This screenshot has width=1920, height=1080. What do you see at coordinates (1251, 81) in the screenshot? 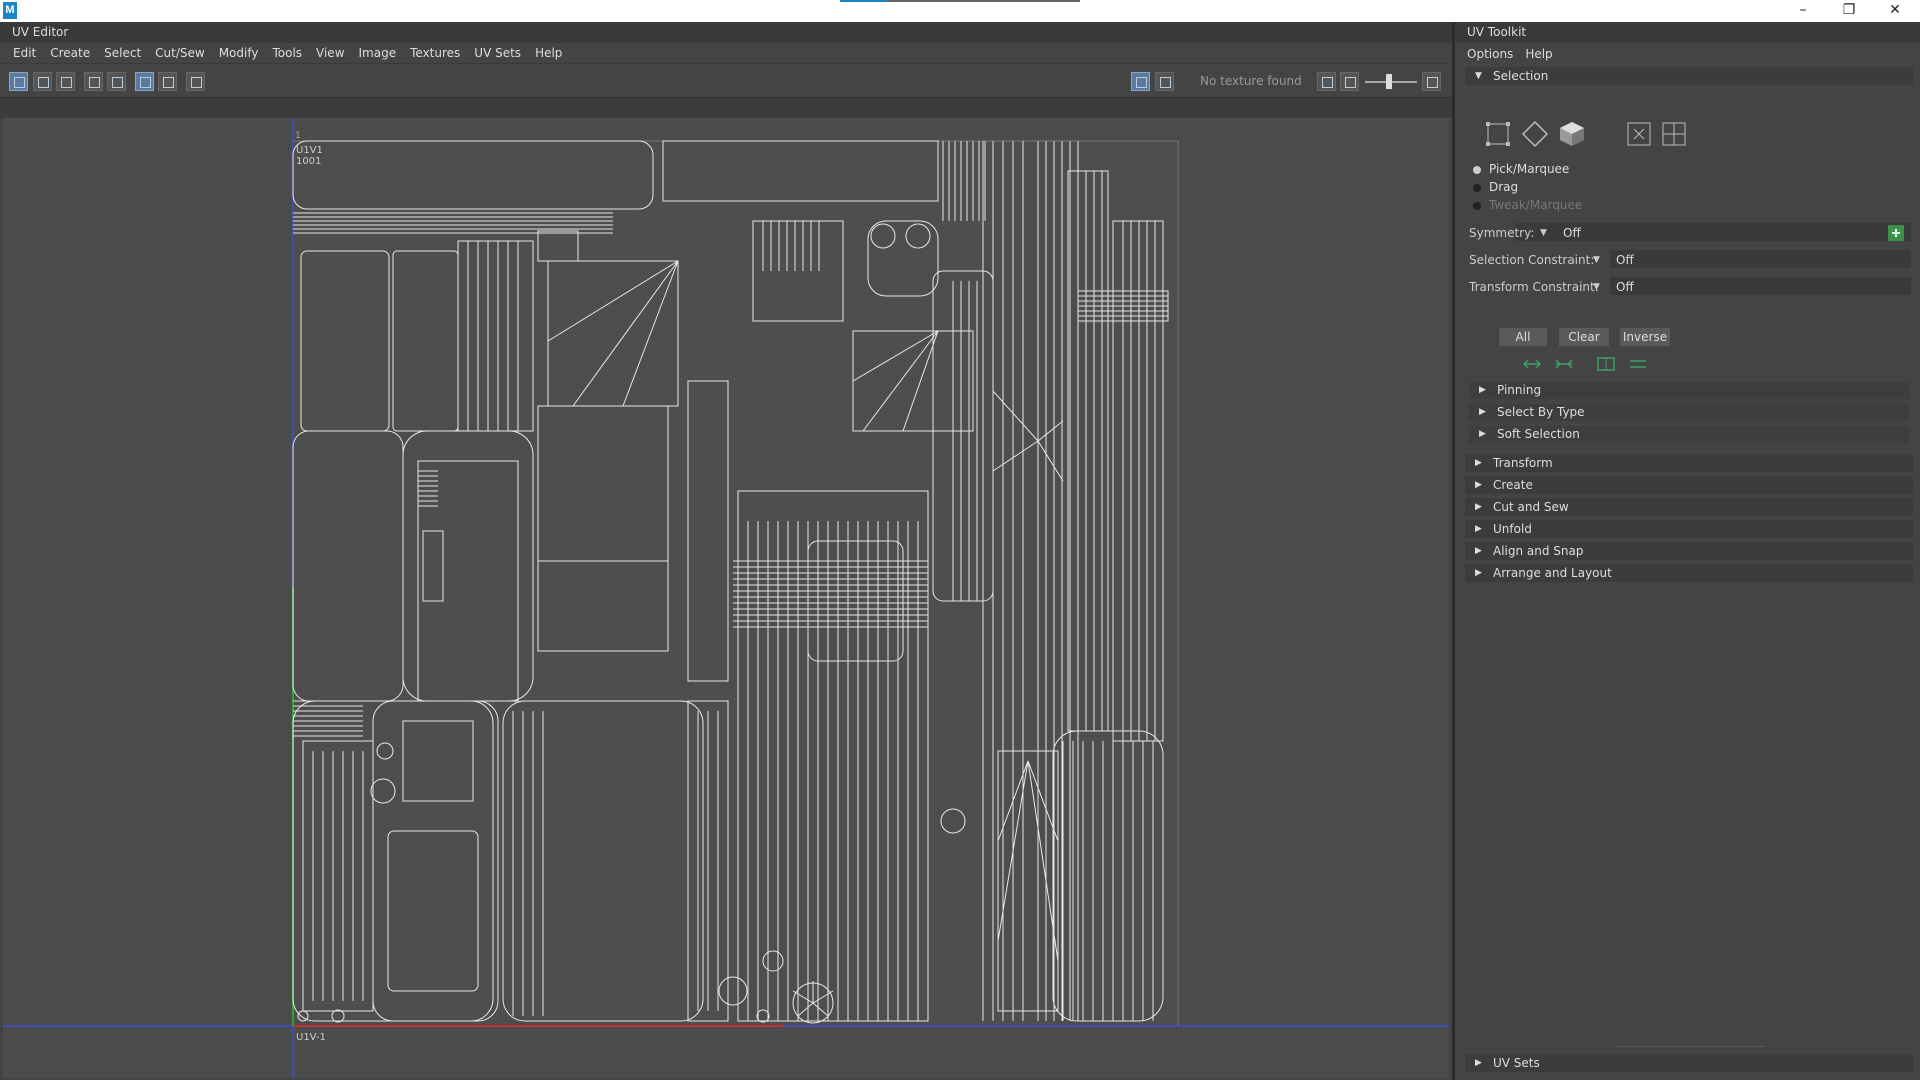
I see `texture-status: No texture found` at bounding box center [1251, 81].